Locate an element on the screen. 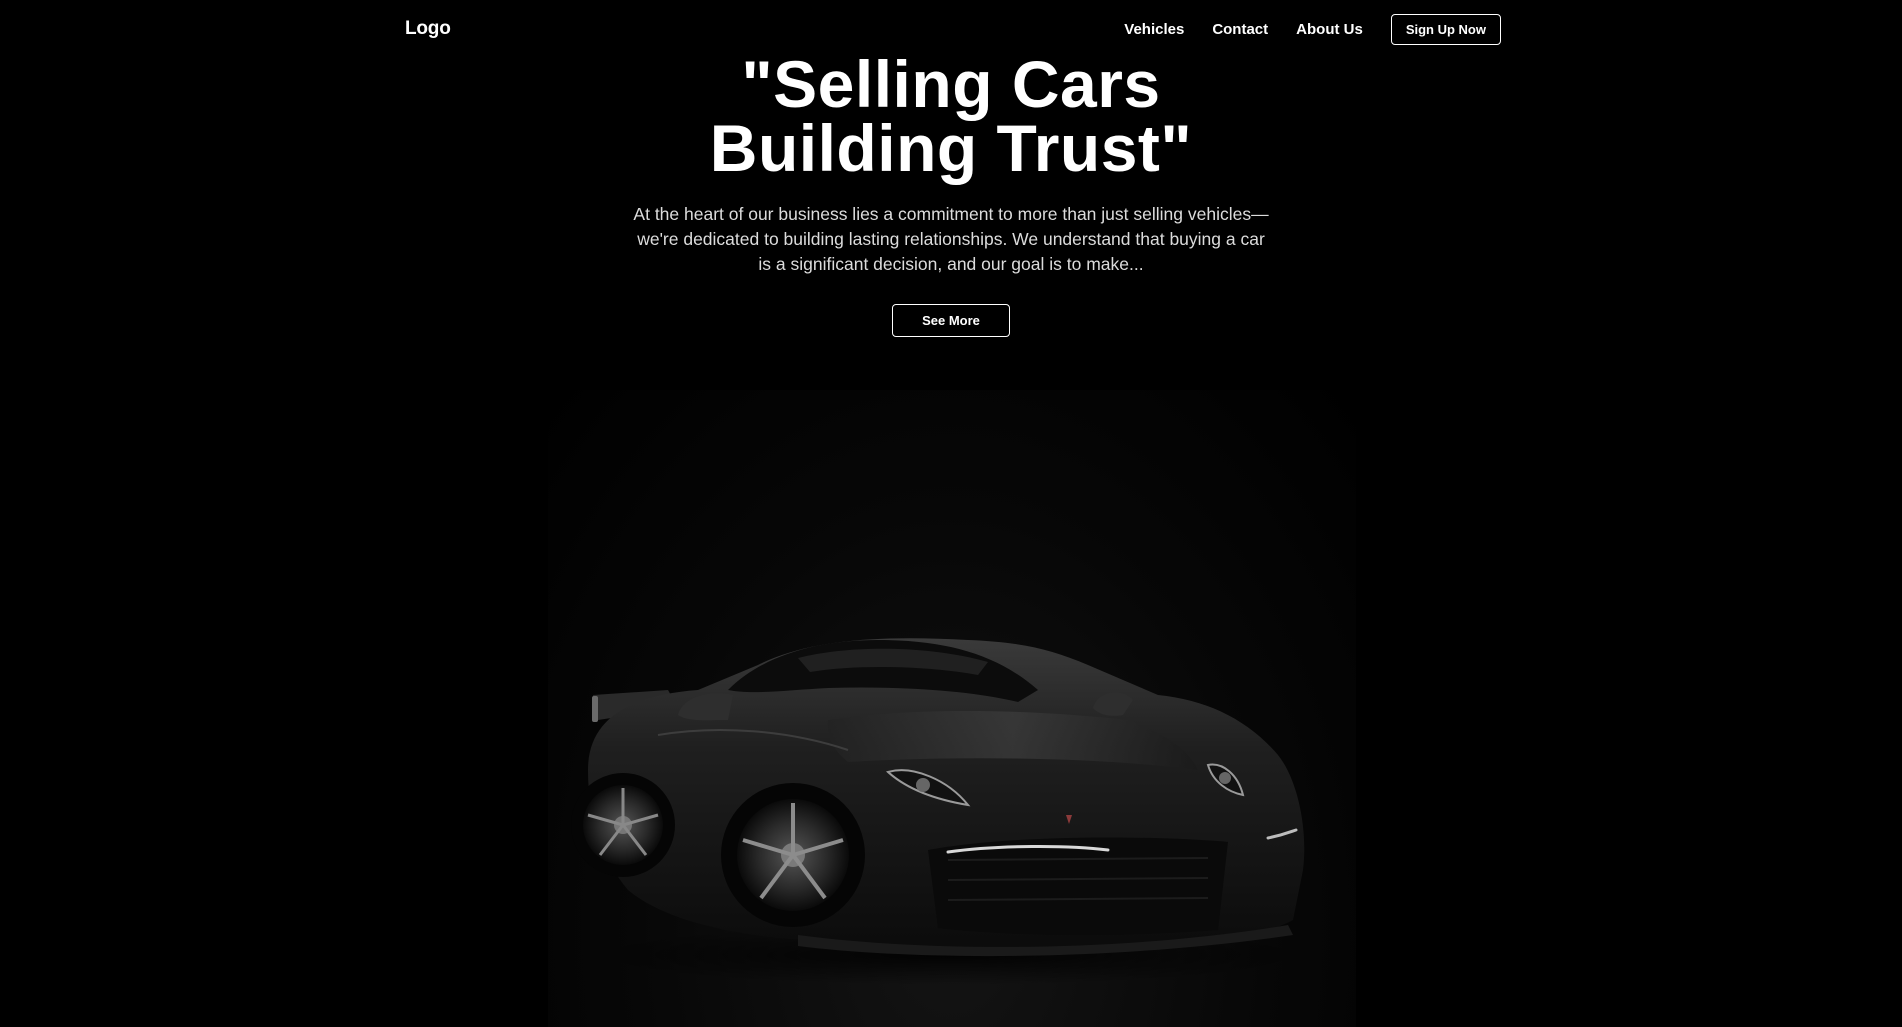 This screenshot has height=1027, width=1902. black-sports-car-image is located at coordinates (944, 811).